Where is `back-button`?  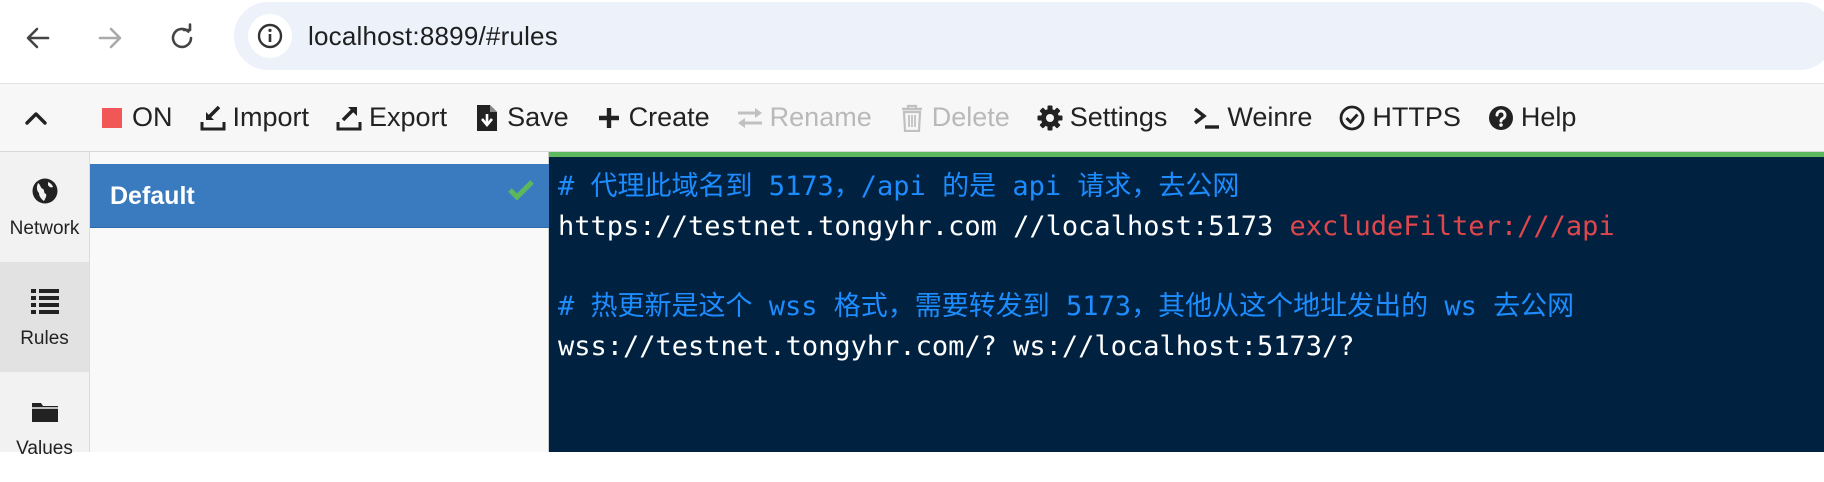 back-button is located at coordinates (38, 38).